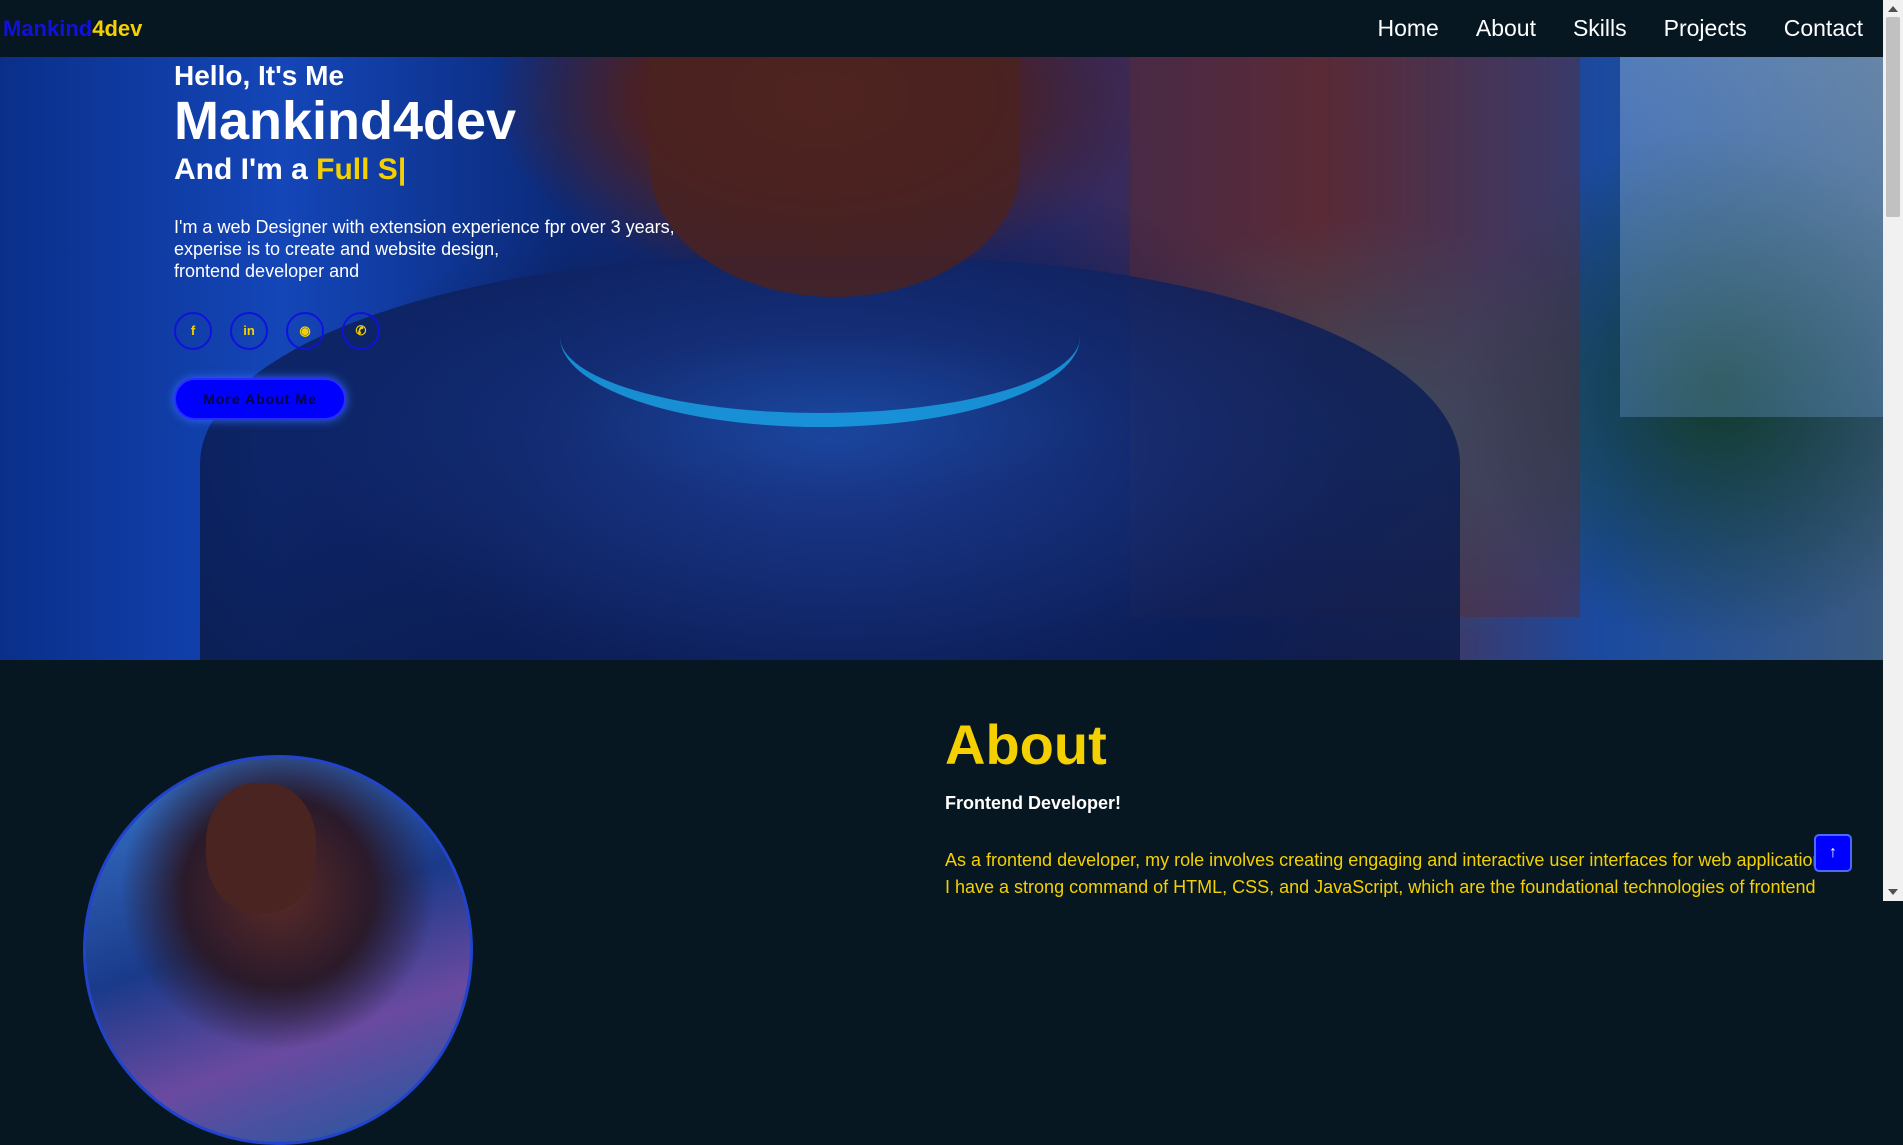 The image size is (1903, 1145). Describe the element at coordinates (1893, 117) in the screenshot. I see `scrollbar-thumb` at that location.